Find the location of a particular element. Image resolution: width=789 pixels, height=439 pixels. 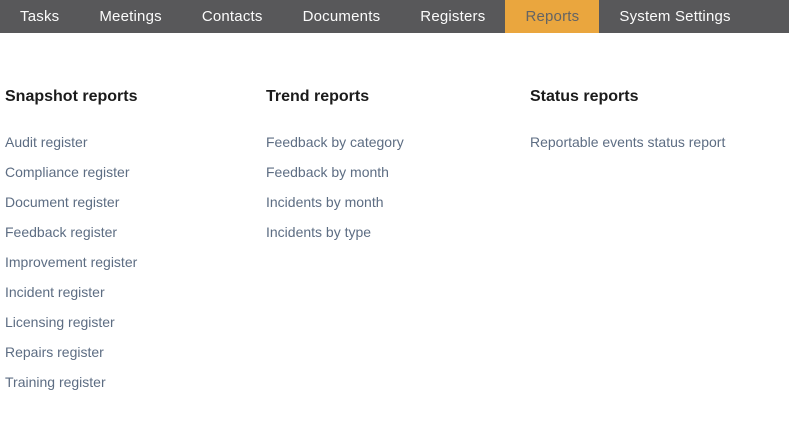

link-audit-register: Audit register is located at coordinates (46, 142).